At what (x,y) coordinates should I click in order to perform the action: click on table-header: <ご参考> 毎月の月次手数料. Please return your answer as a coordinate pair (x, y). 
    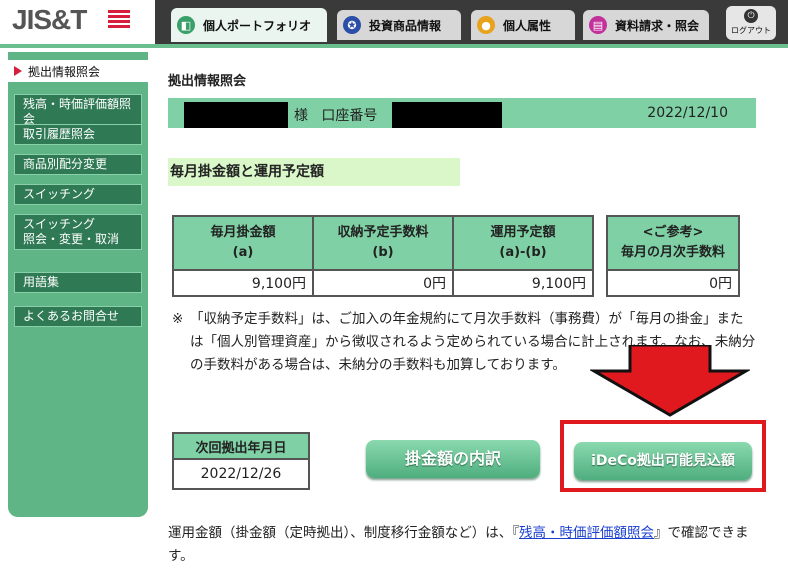
    Looking at the image, I should click on (673, 243).